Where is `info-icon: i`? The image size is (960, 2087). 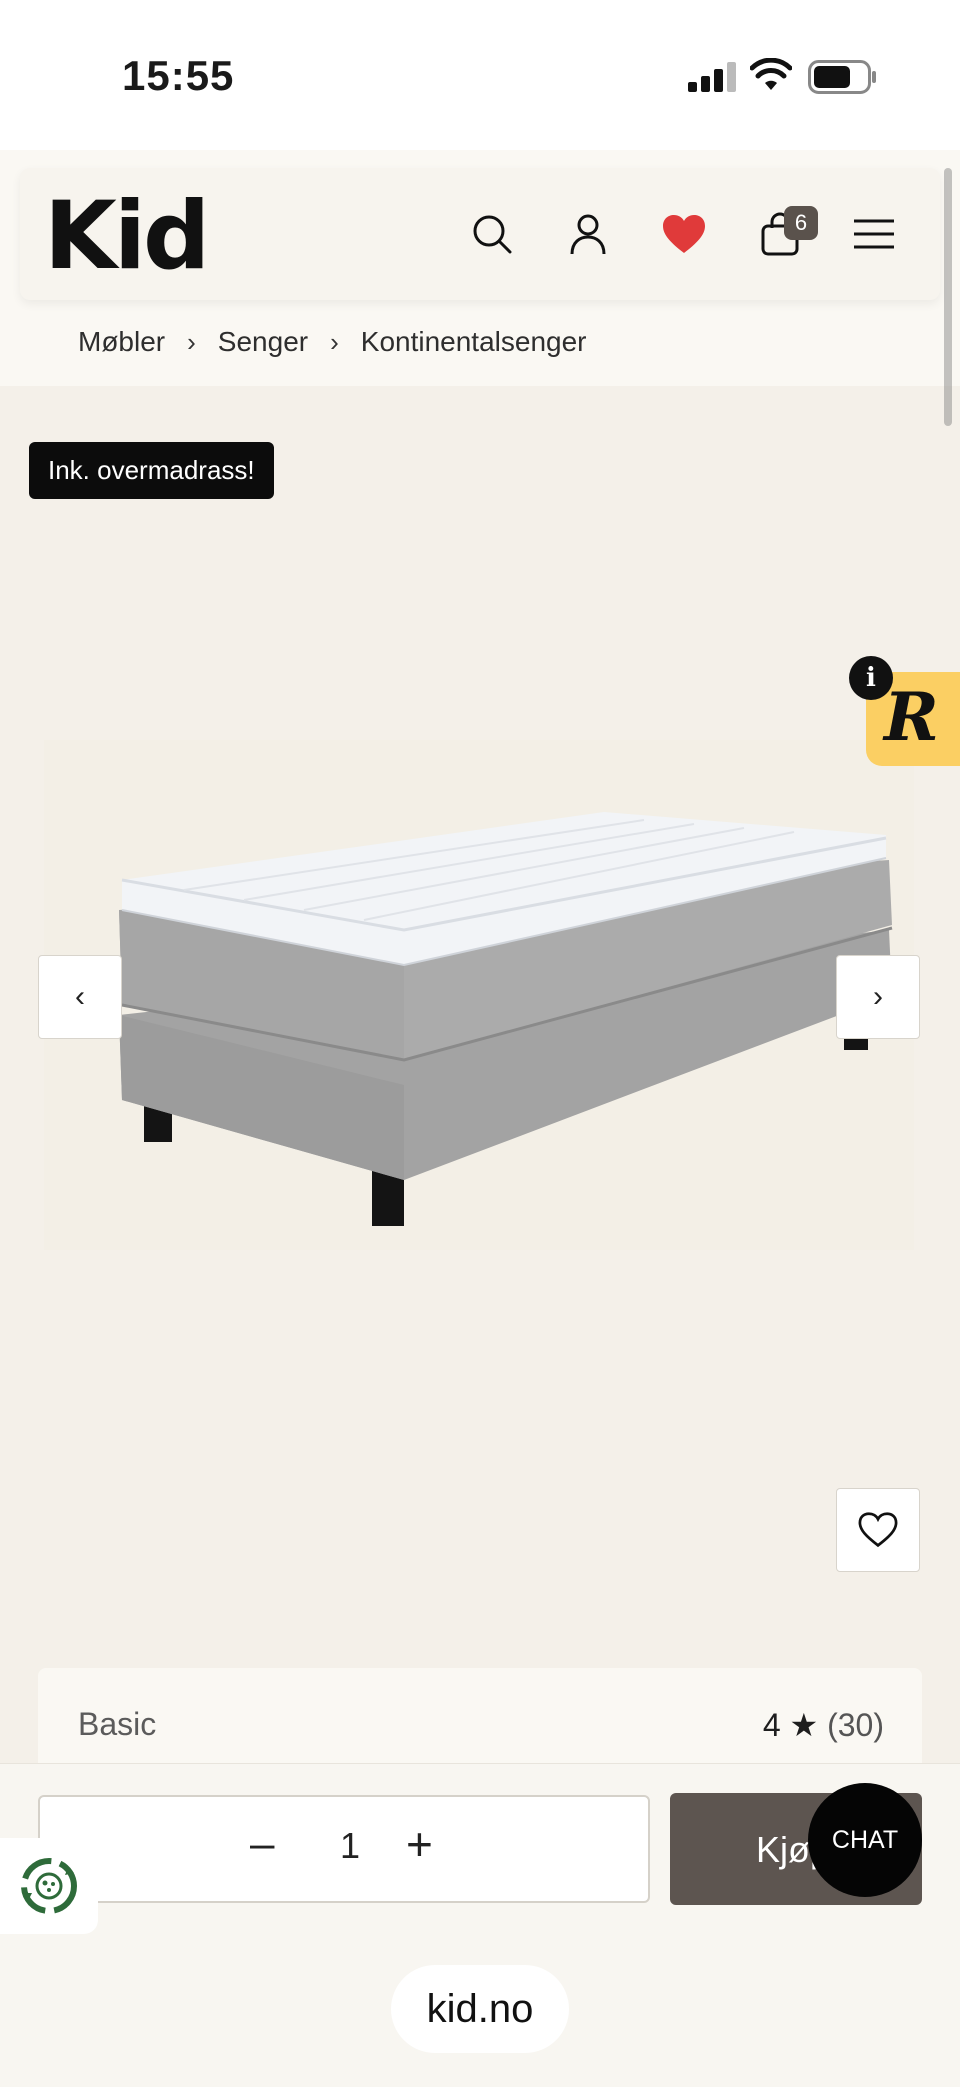
info-icon: i is located at coordinates (871, 678).